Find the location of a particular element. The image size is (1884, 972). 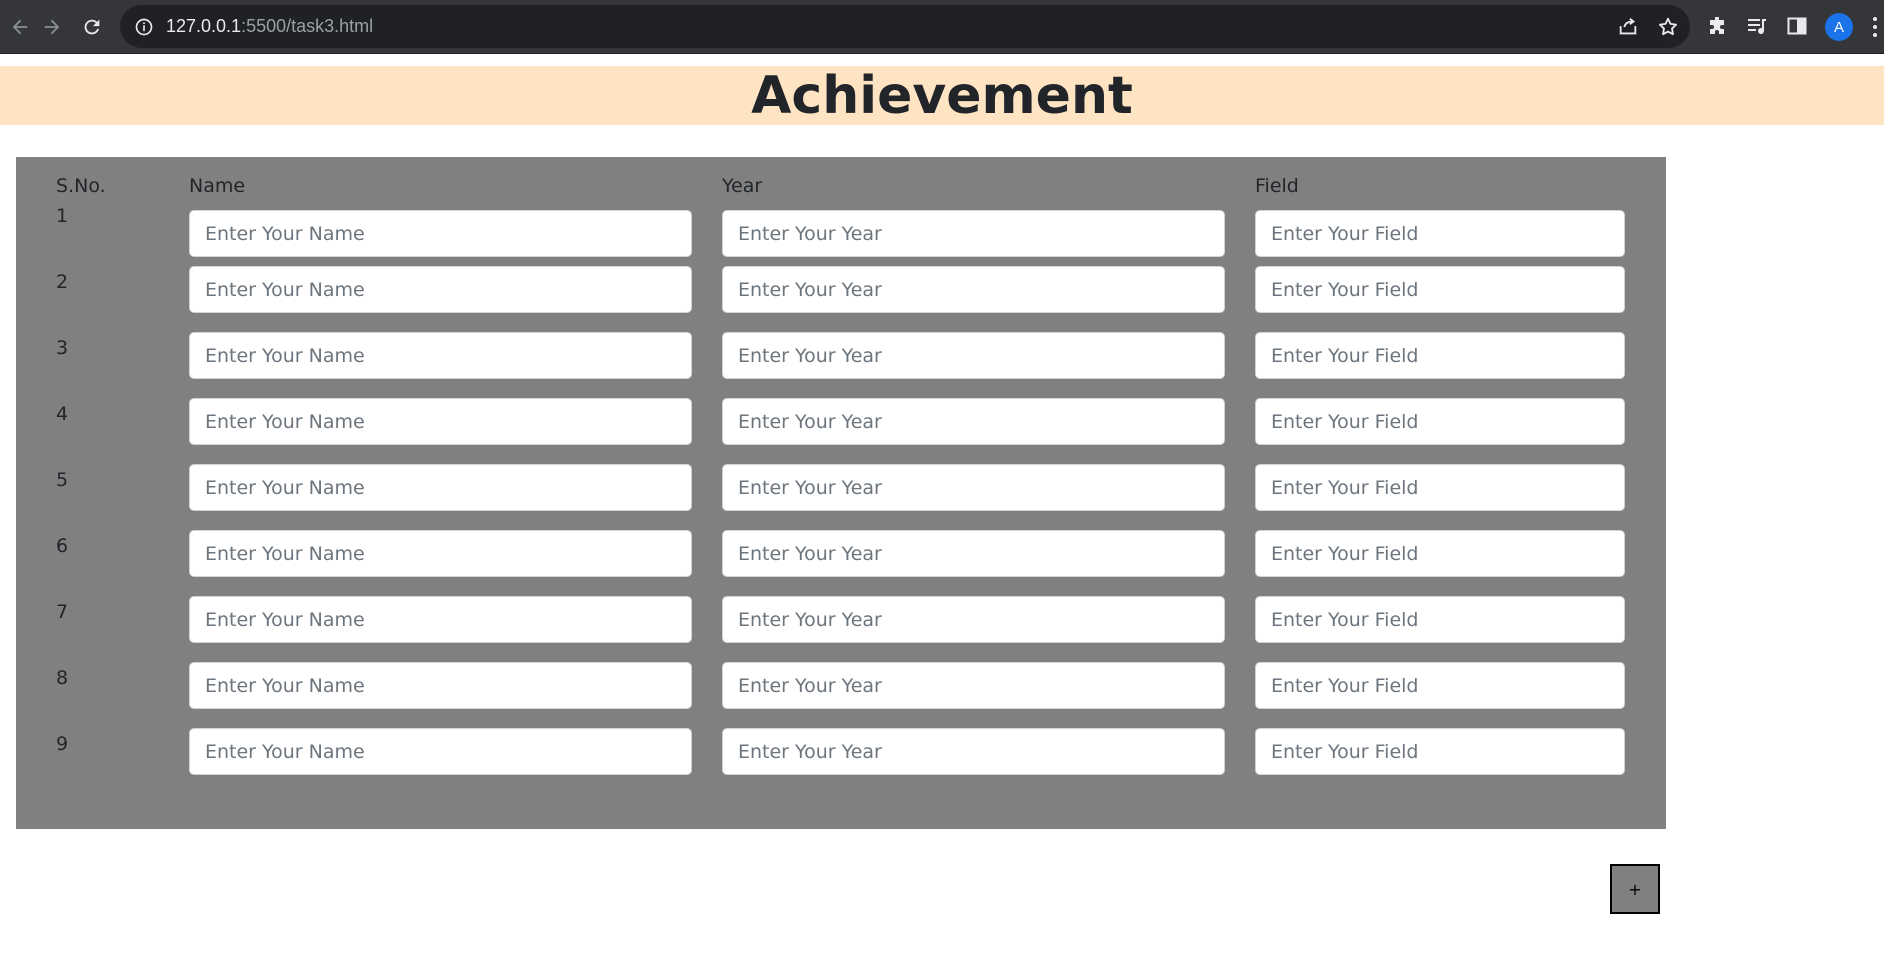

profile-avatar: A is located at coordinates (1839, 27).